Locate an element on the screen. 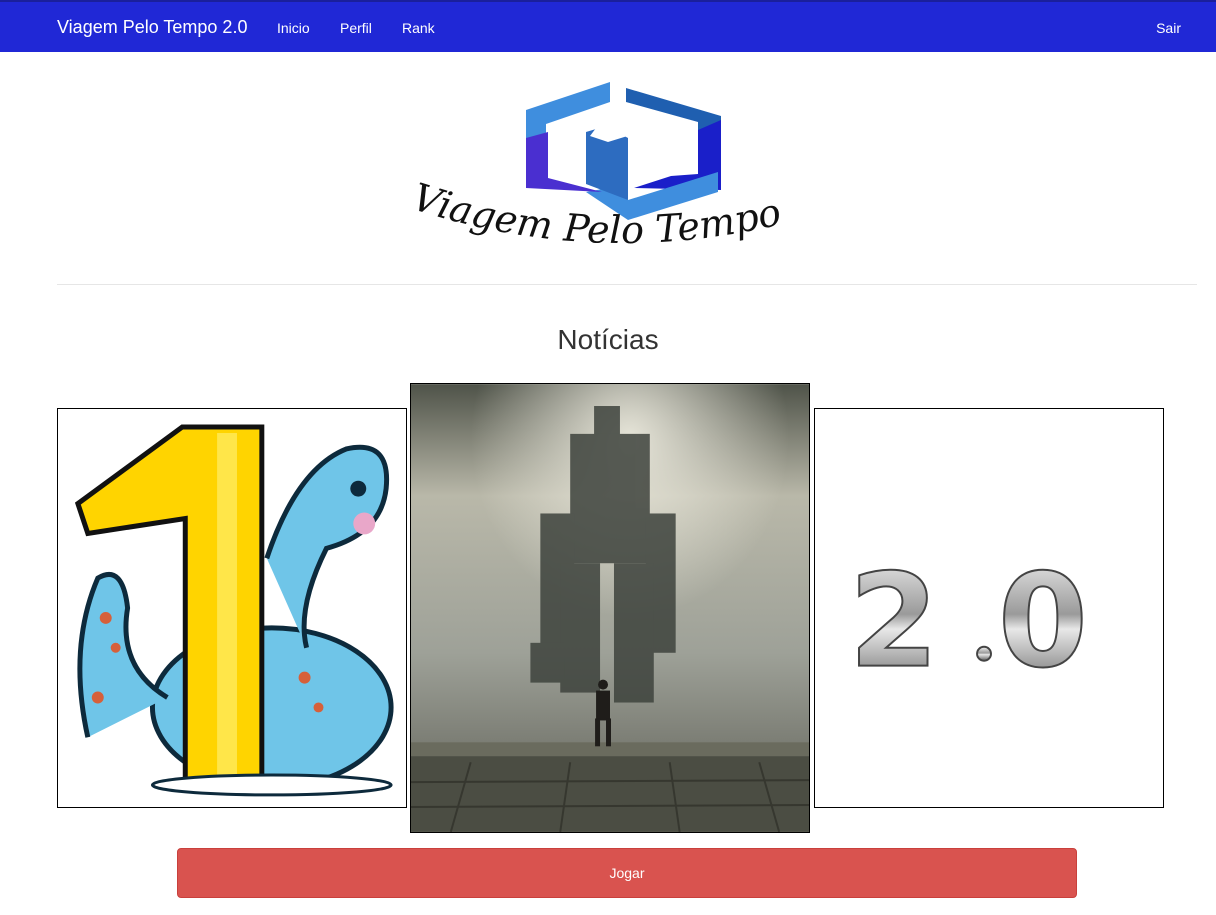  chrome-emblem-image: 2 0 is located at coordinates (989, 608).